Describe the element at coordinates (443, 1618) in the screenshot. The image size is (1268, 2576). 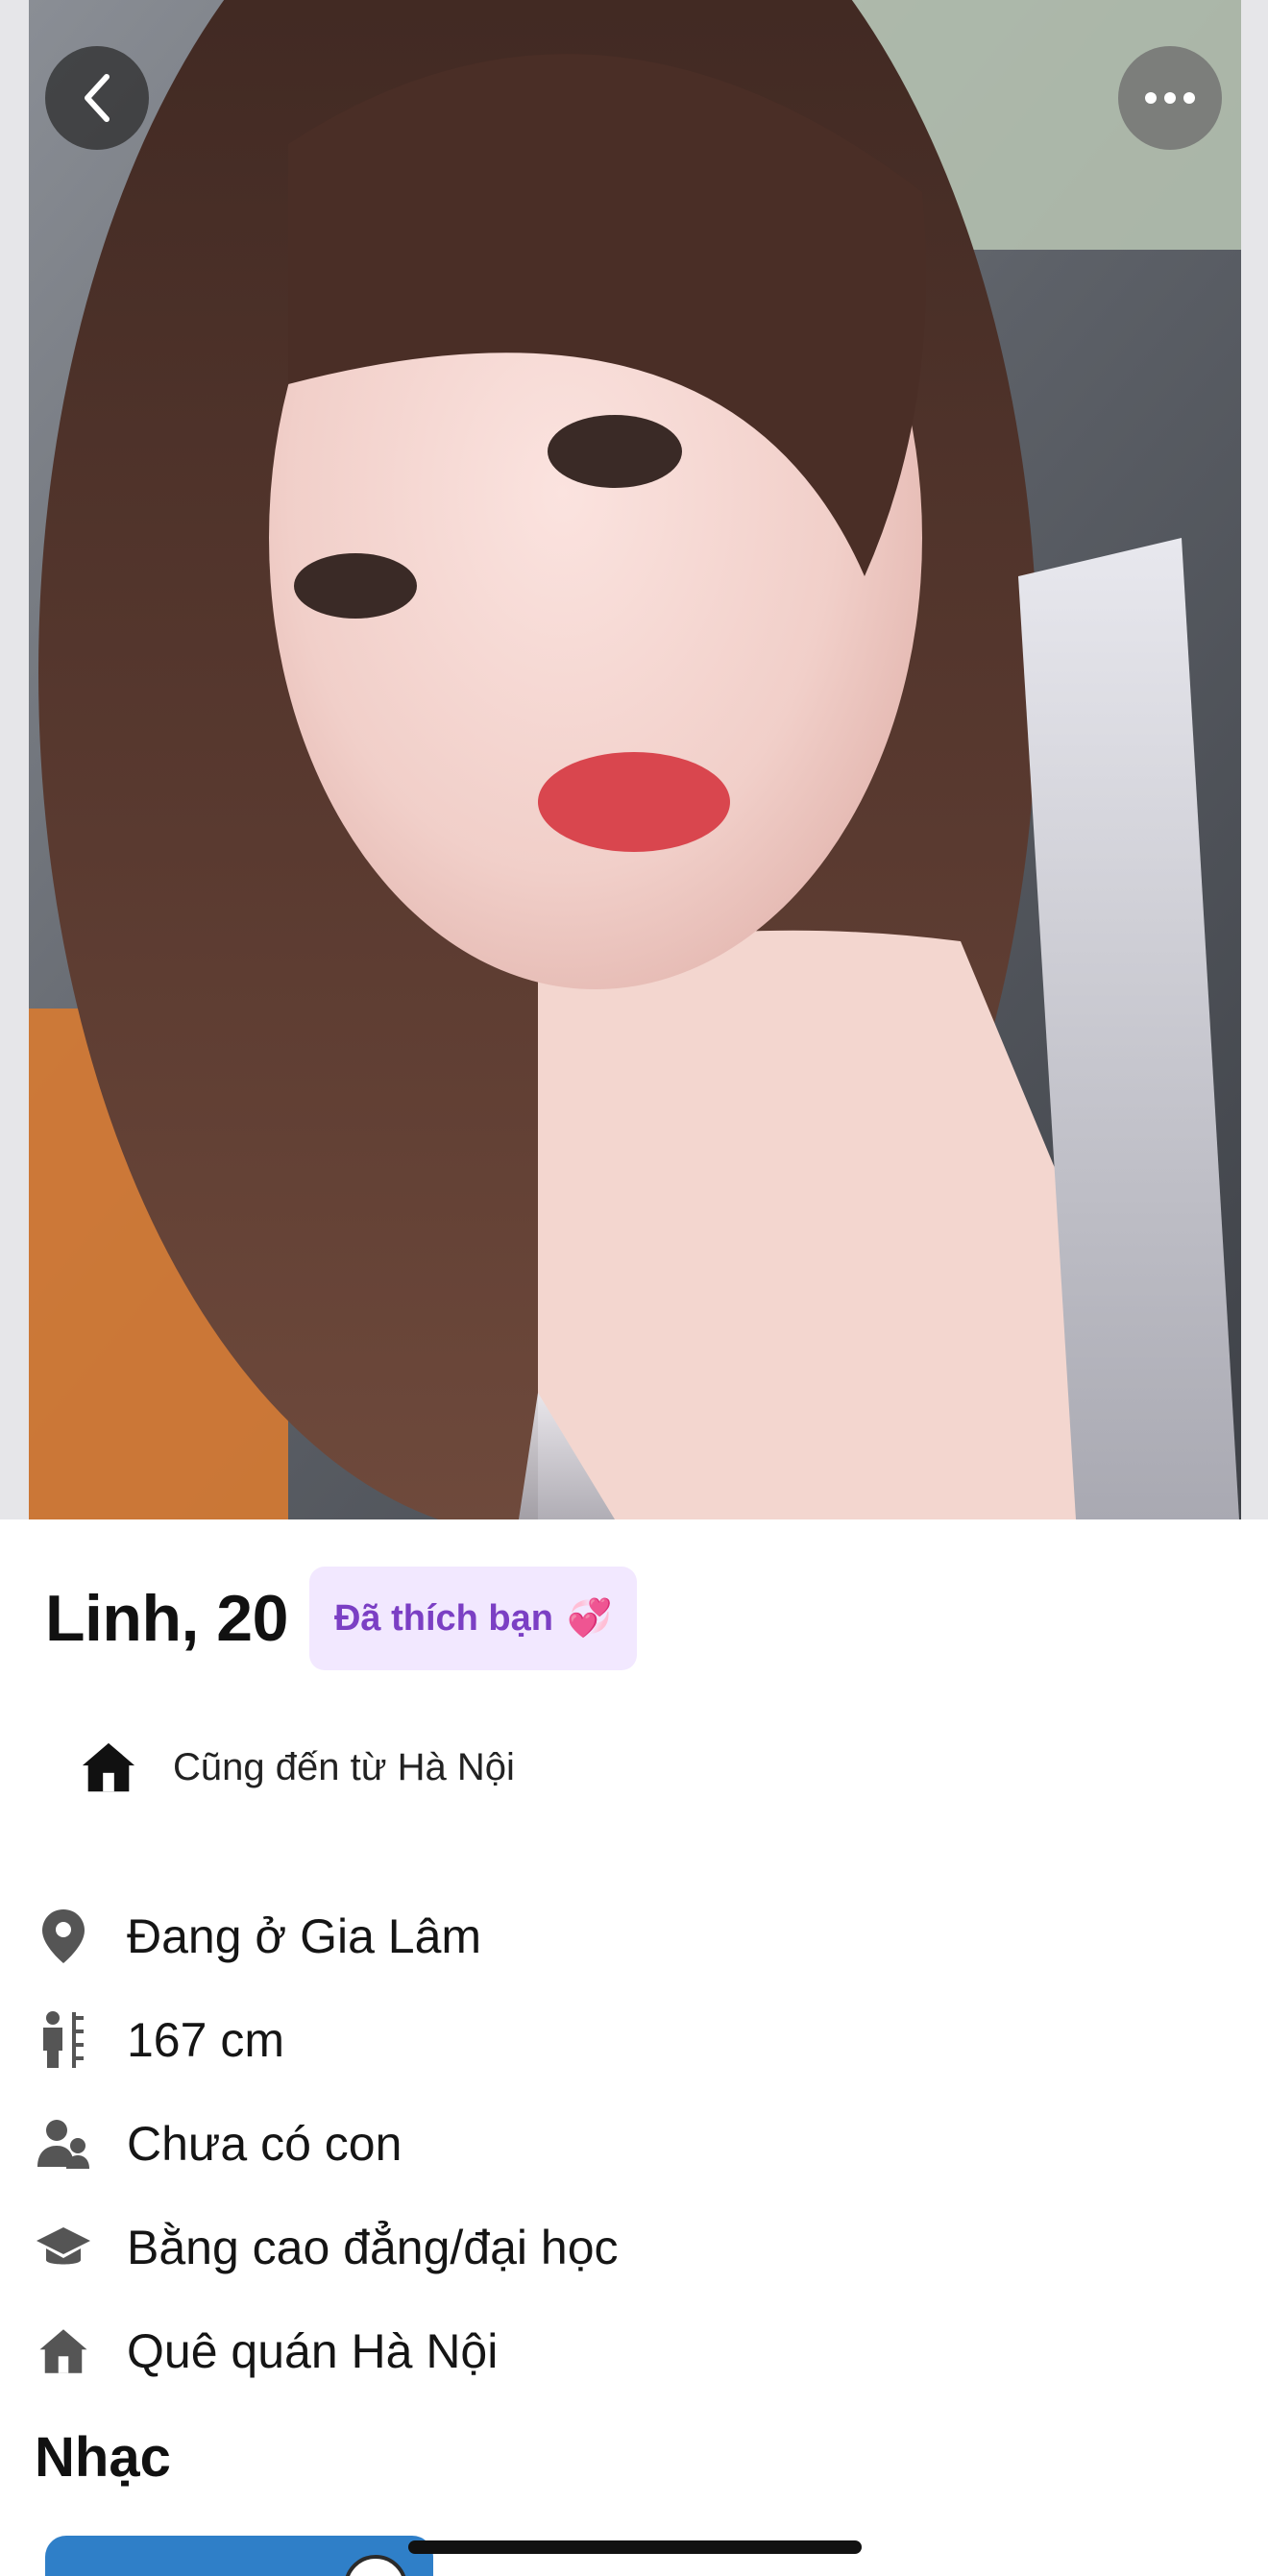
I see `liked-badge-label: Đã thích bạn` at that location.